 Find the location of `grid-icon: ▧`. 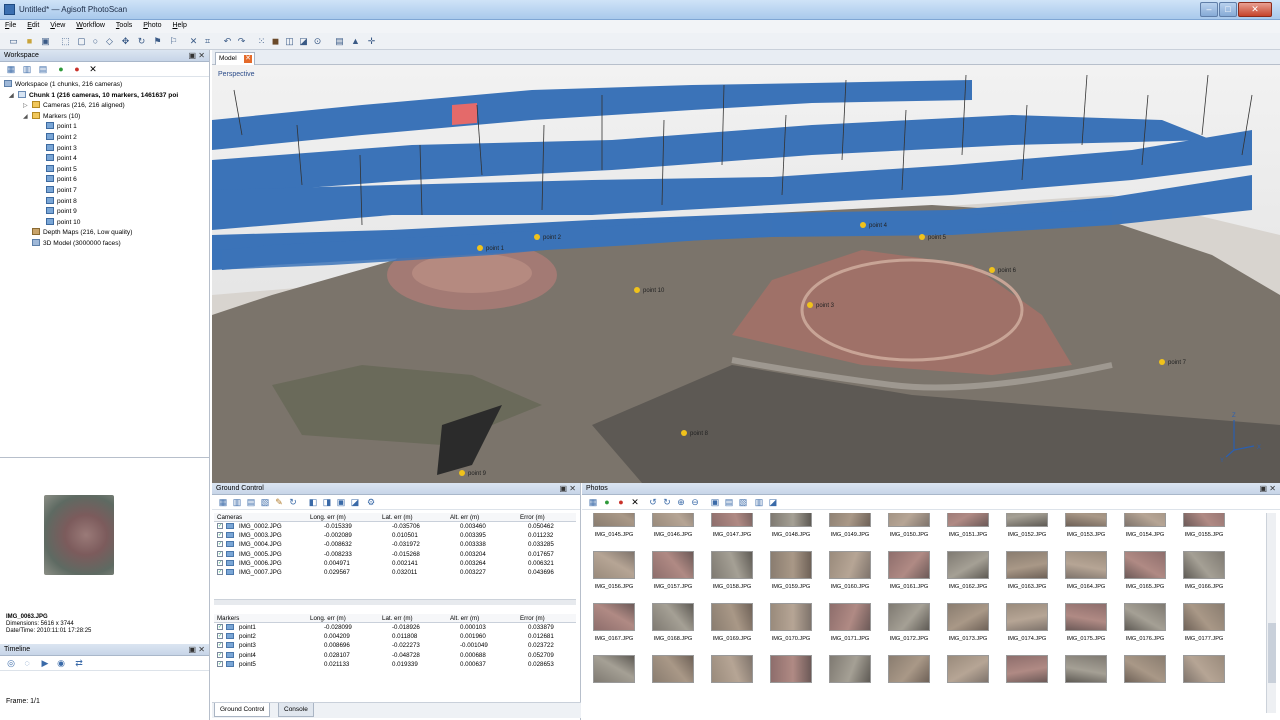

grid-icon: ▧ is located at coordinates (265, 502).